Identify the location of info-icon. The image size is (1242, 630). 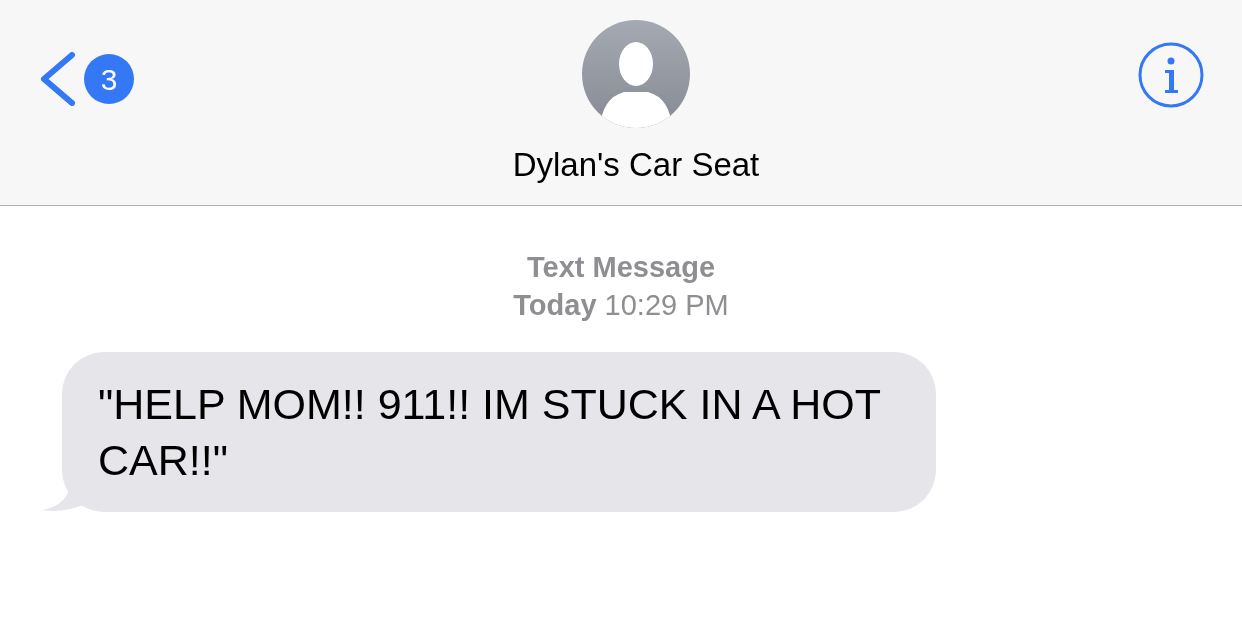
(1171, 75).